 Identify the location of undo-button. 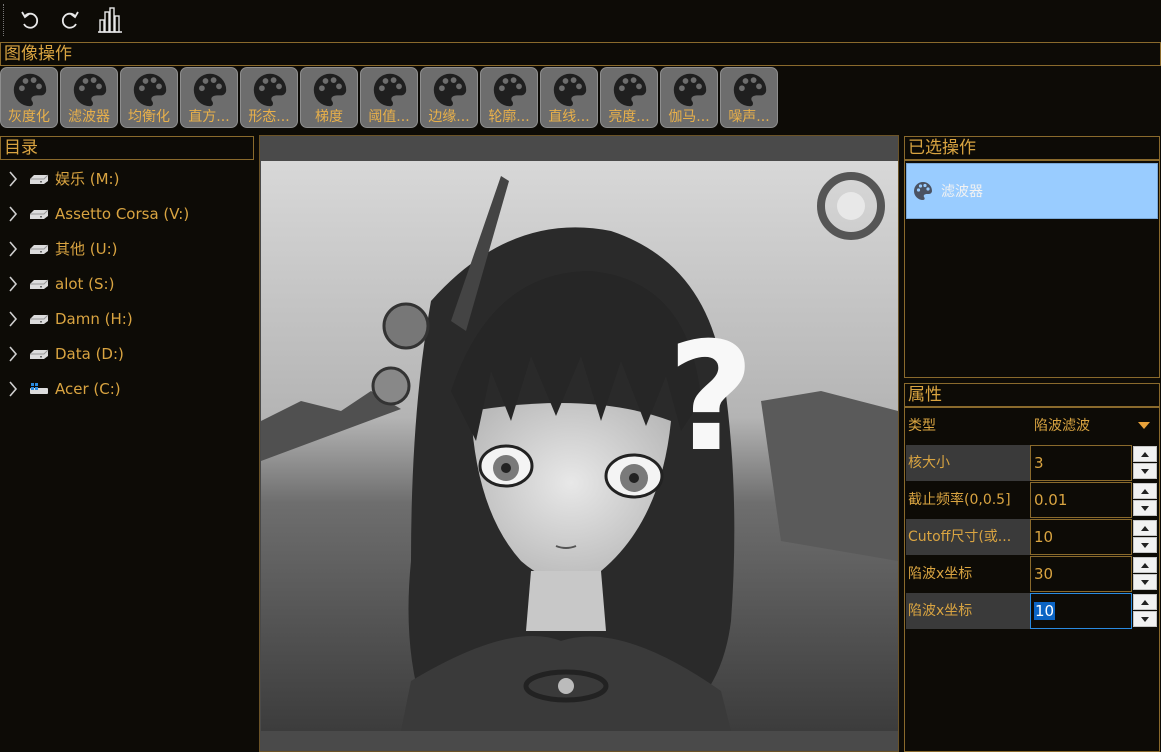
(30, 20).